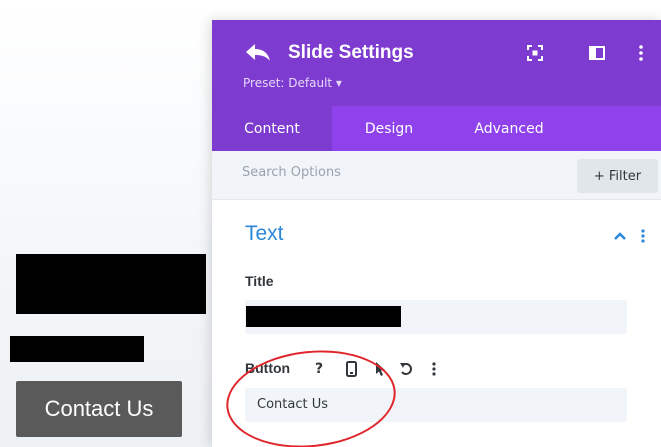 This screenshot has width=661, height=447. I want to click on reset-icon, so click(406, 369).